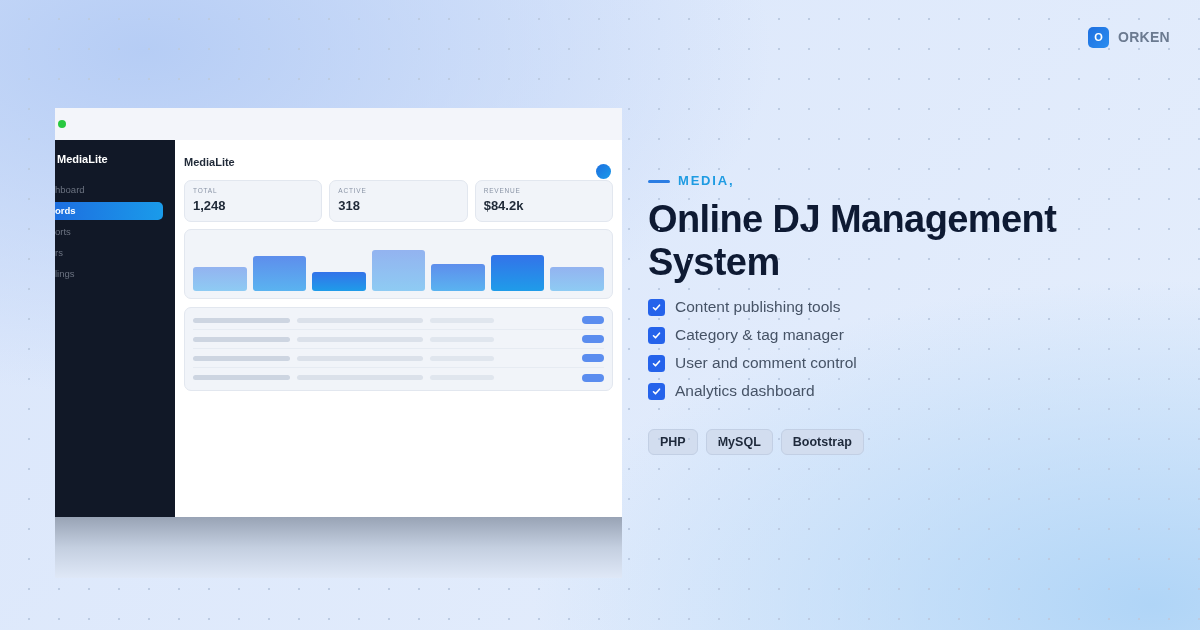 The image size is (1200, 630). What do you see at coordinates (109, 274) in the screenshot?
I see `sidebar-item: lings` at bounding box center [109, 274].